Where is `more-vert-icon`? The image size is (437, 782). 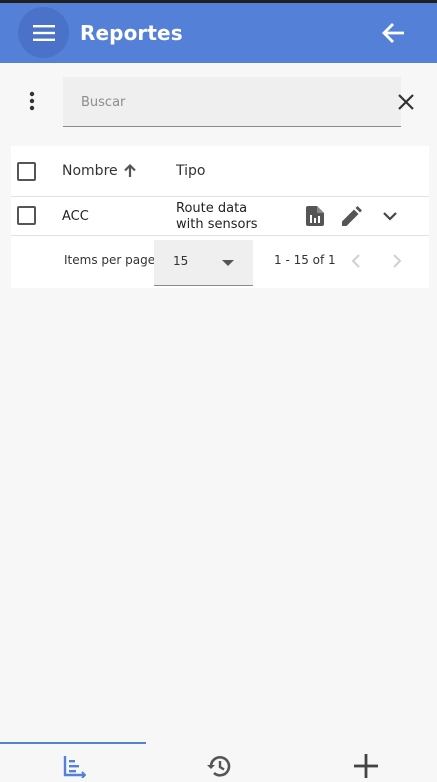 more-vert-icon is located at coordinates (32, 101).